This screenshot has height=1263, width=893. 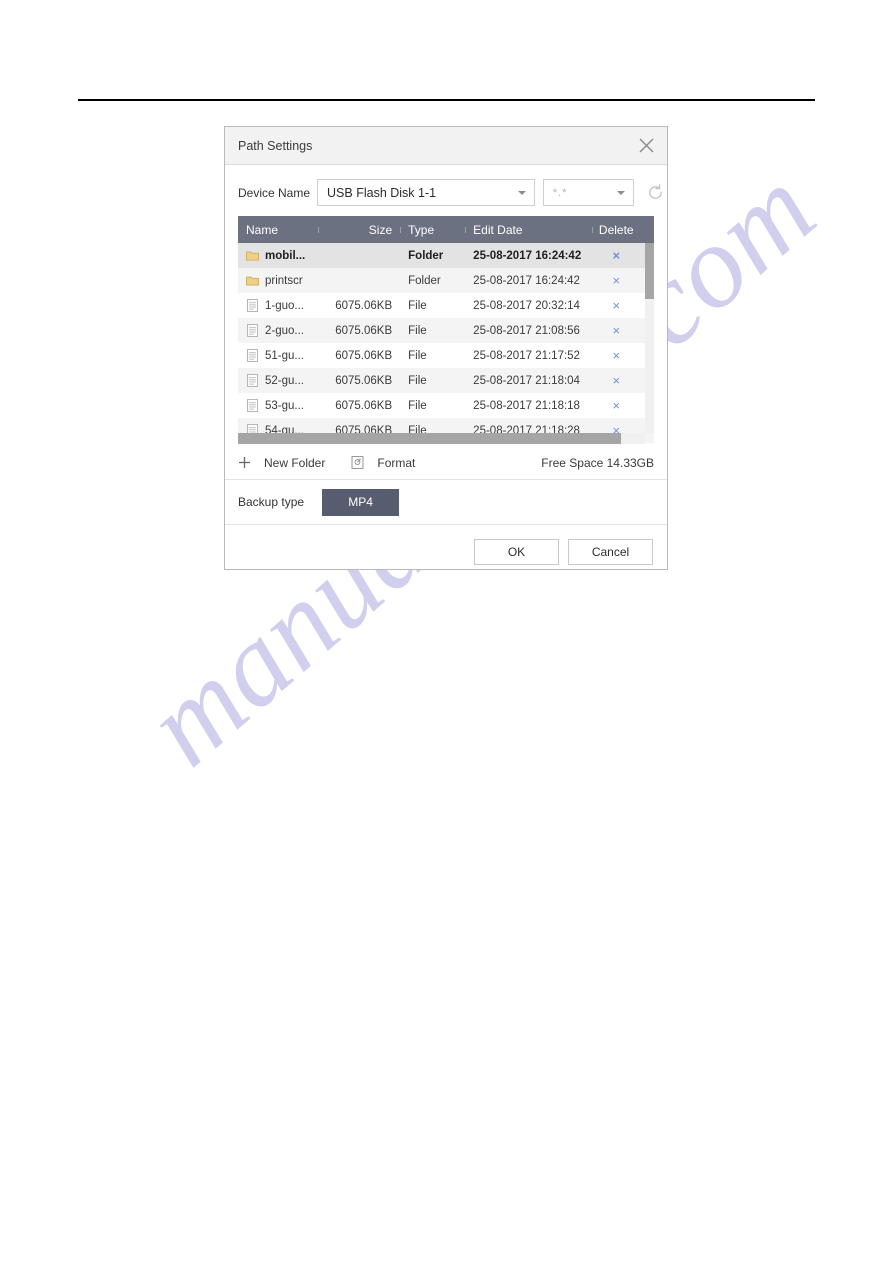 I want to click on file-name-text: printscr, so click(x=284, y=280).